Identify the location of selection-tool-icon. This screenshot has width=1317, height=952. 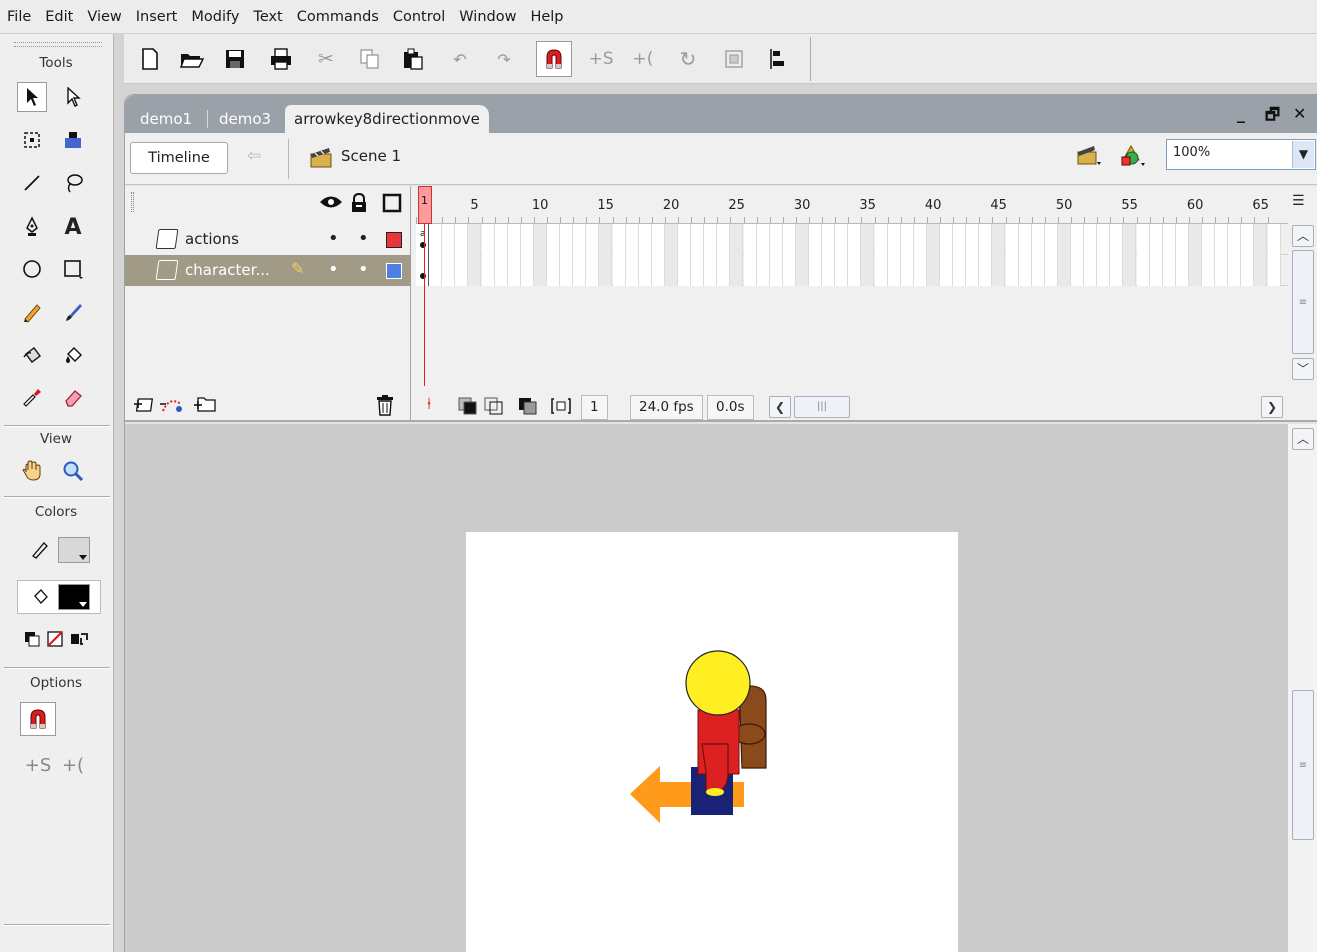
(32, 97).